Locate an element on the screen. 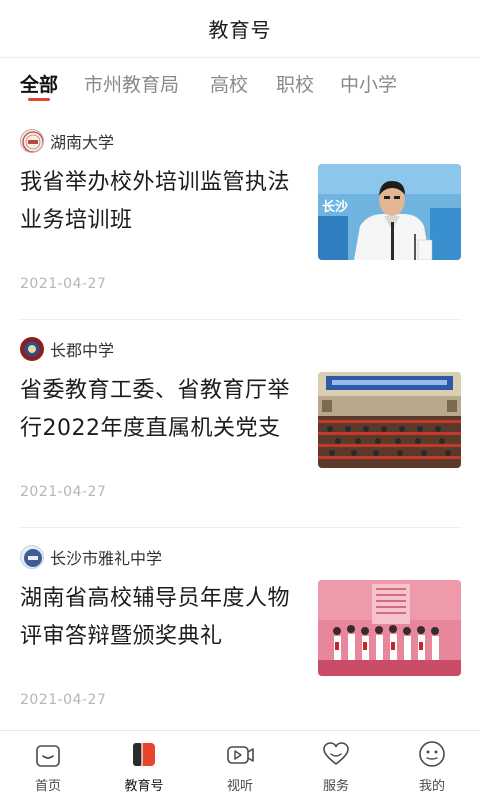  article-source-name: 湖南大学 is located at coordinates (82, 142).